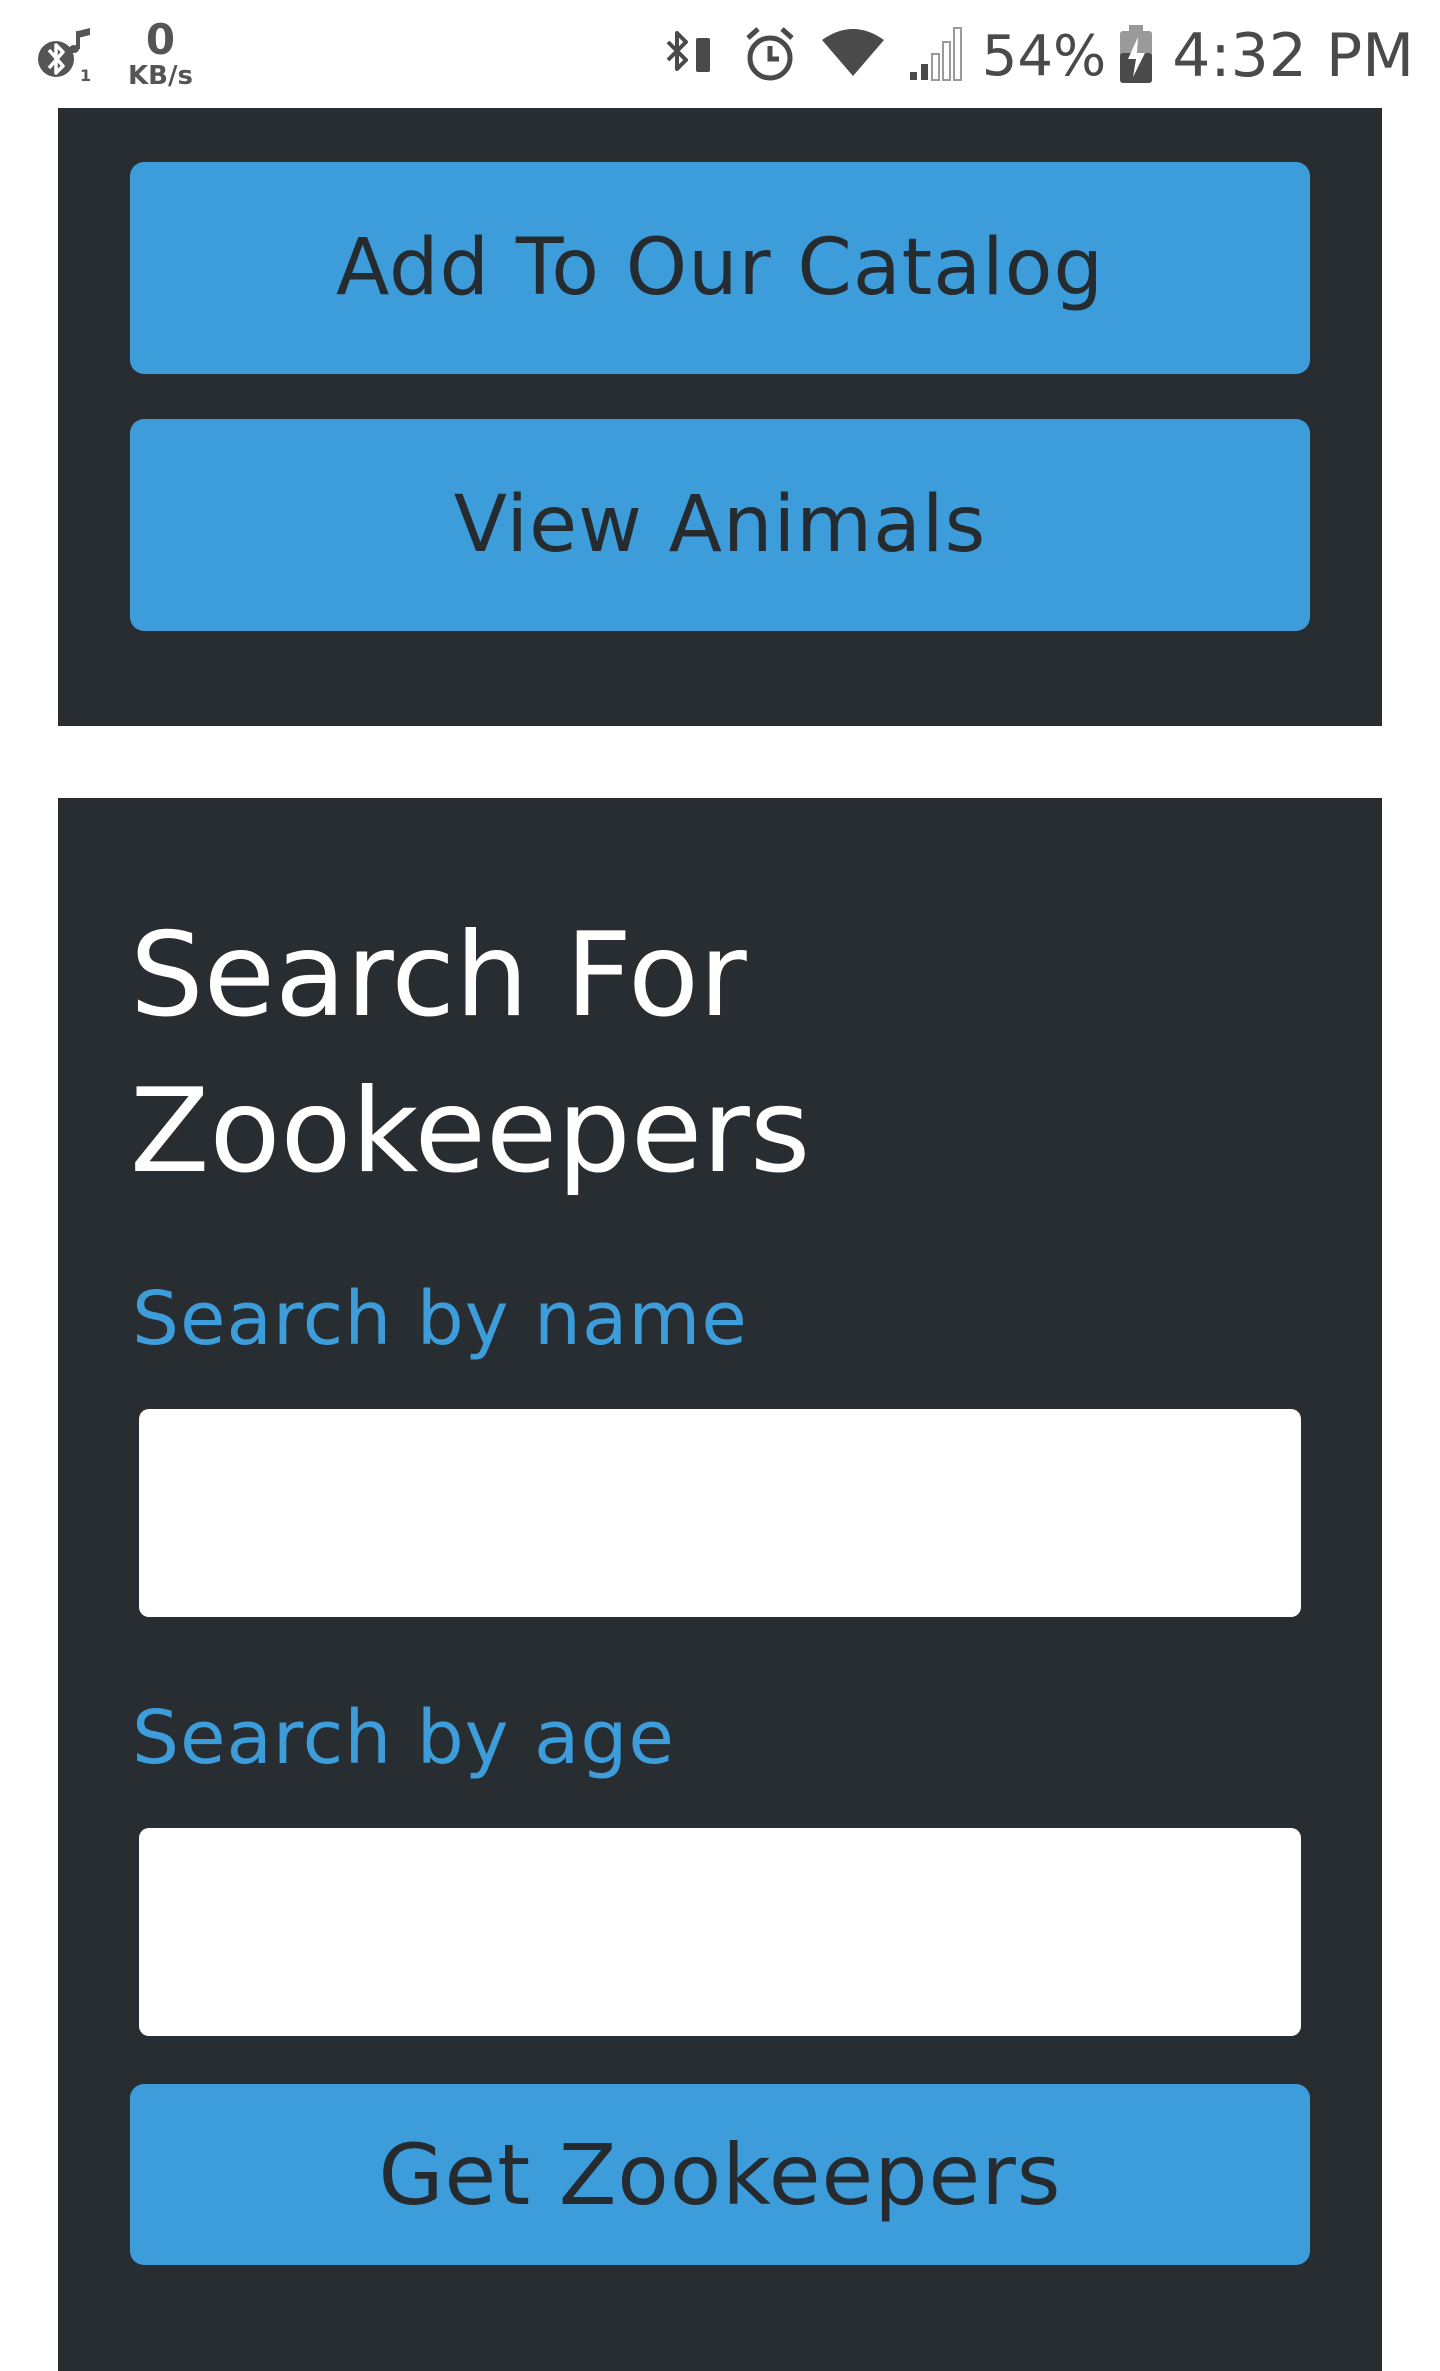 The width and height of the screenshot is (1440, 2371). What do you see at coordinates (938, 56) in the screenshot?
I see `cellular-signal-icon` at bounding box center [938, 56].